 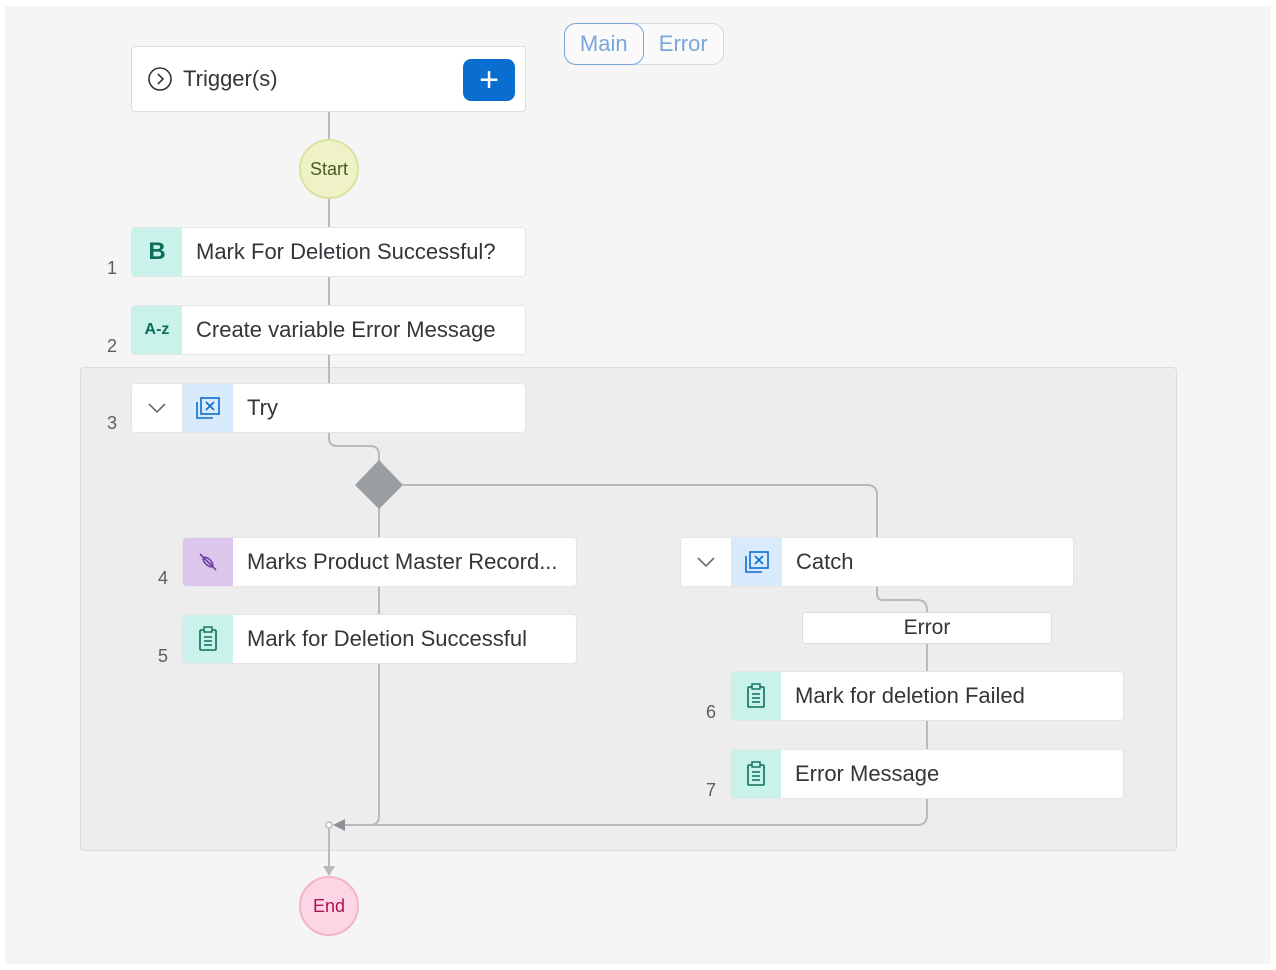 What do you see at coordinates (329, 906) in the screenshot?
I see `end-node: End` at bounding box center [329, 906].